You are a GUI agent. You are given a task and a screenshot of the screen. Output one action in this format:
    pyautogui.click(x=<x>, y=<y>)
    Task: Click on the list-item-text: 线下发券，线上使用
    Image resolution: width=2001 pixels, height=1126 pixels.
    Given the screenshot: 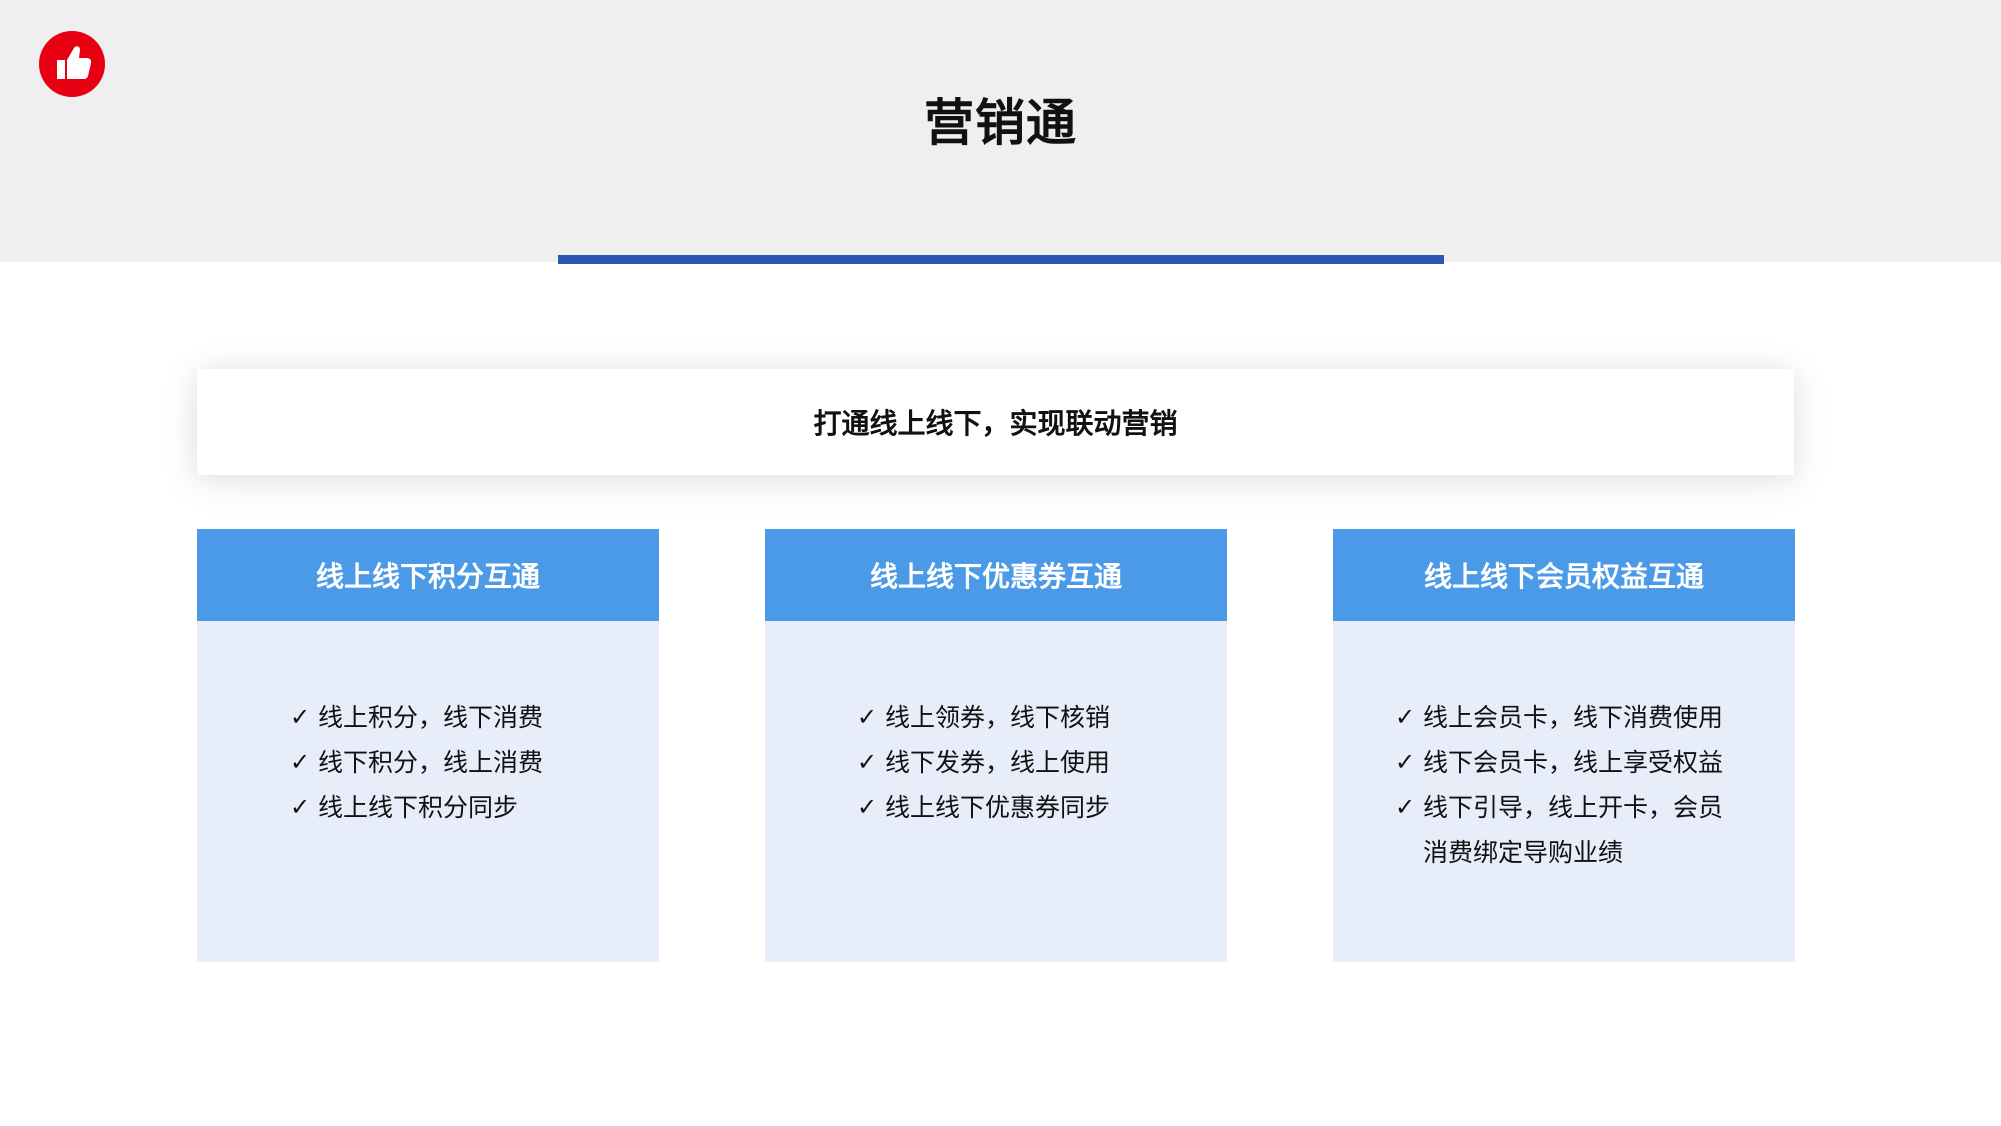 What is the action you would take?
    pyautogui.click(x=998, y=762)
    